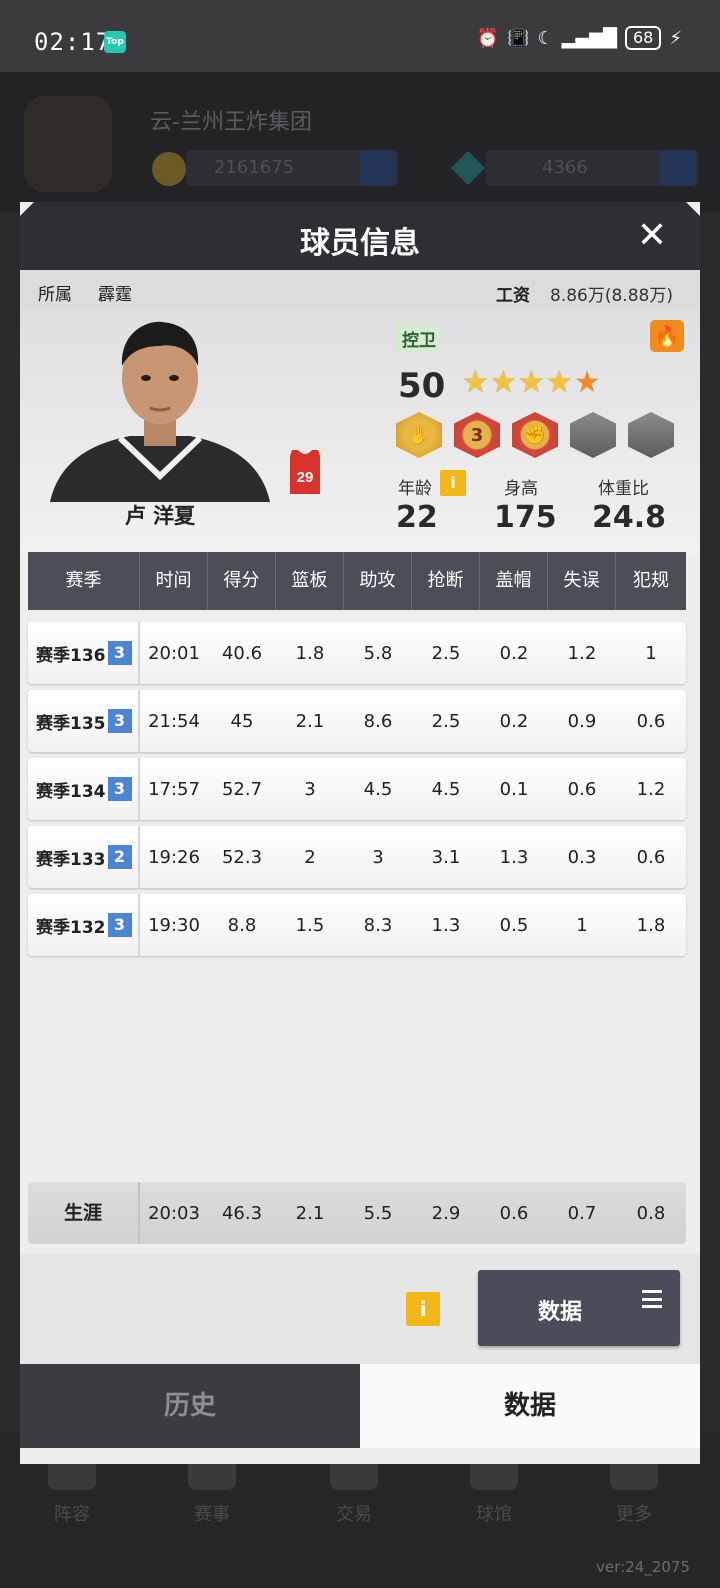 The height and width of the screenshot is (1588, 720). What do you see at coordinates (357, 925) in the screenshot?
I see `table-row: 赛季132 3 19:30 8.8 1.5 8.3 1.3 0.5 1 1.8` at bounding box center [357, 925].